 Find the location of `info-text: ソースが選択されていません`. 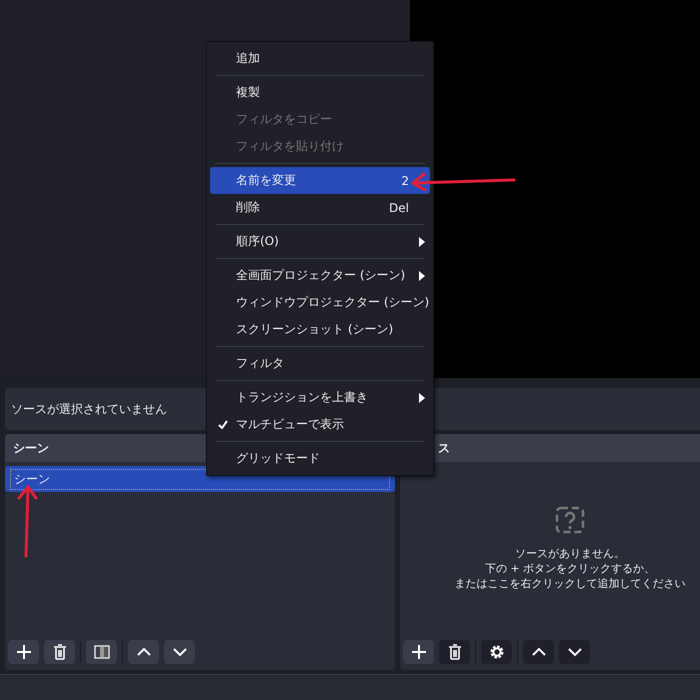

info-text: ソースが選択されていません is located at coordinates (89, 409).